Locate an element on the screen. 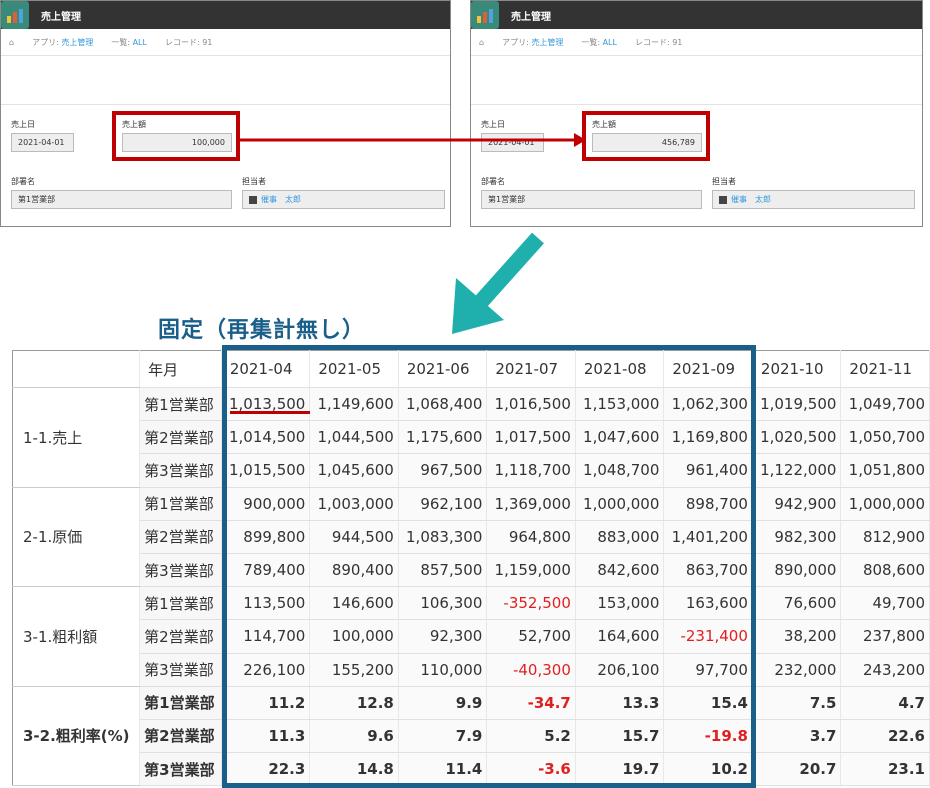 The image size is (930, 788). value-cell: 153,000 is located at coordinates (620, 603).